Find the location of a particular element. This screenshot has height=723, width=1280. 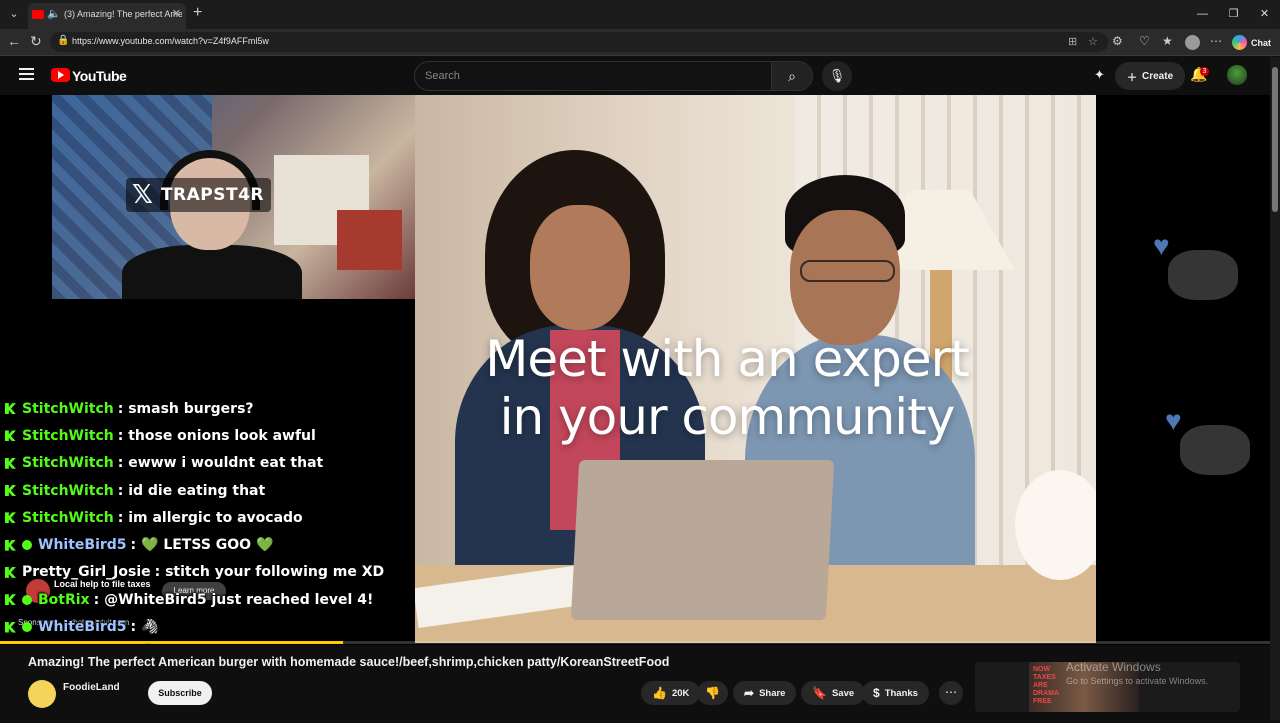

copilot-button: Chat is located at coordinates (1251, 42).